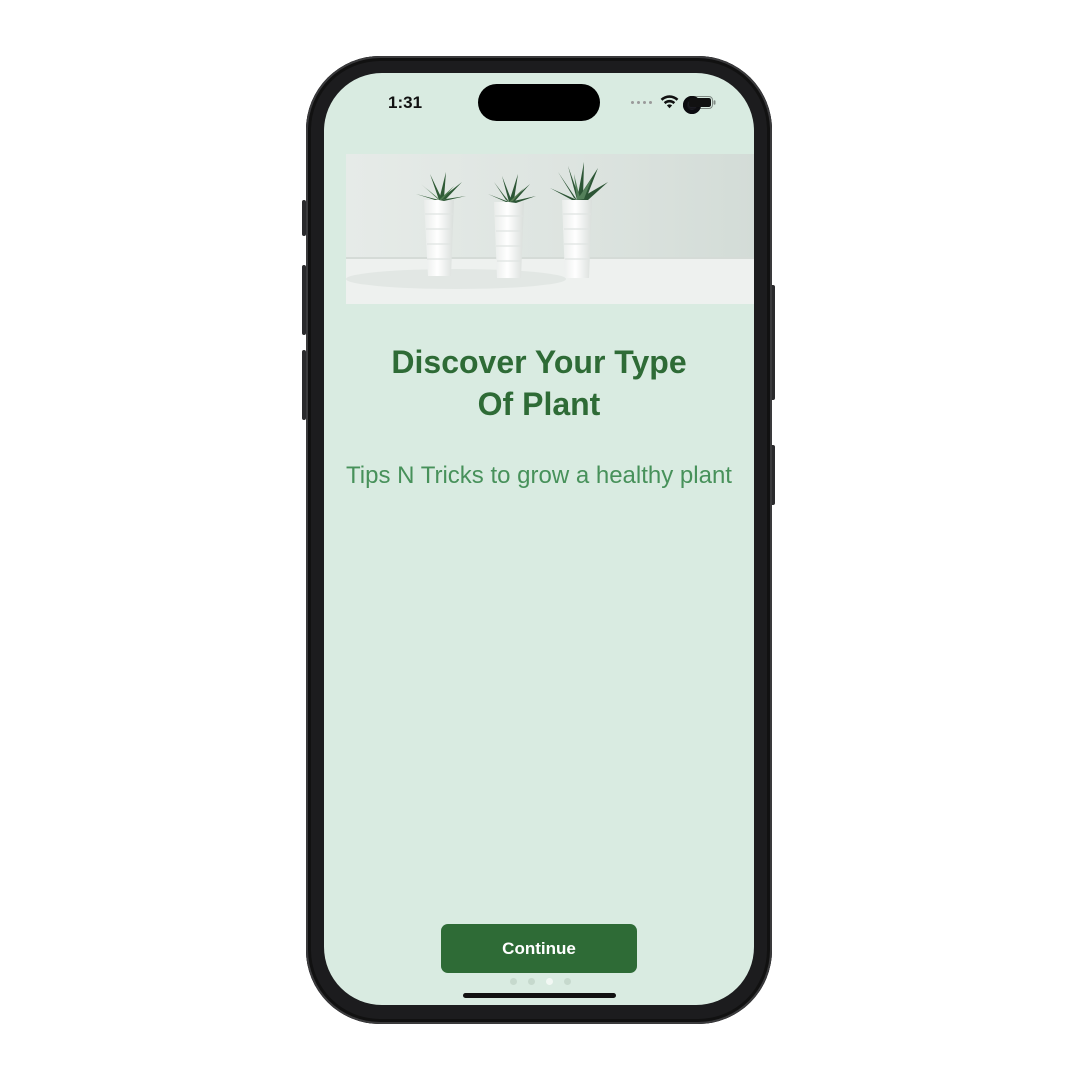 The width and height of the screenshot is (1080, 1080). I want to click on hero-plants-image, so click(550, 229).